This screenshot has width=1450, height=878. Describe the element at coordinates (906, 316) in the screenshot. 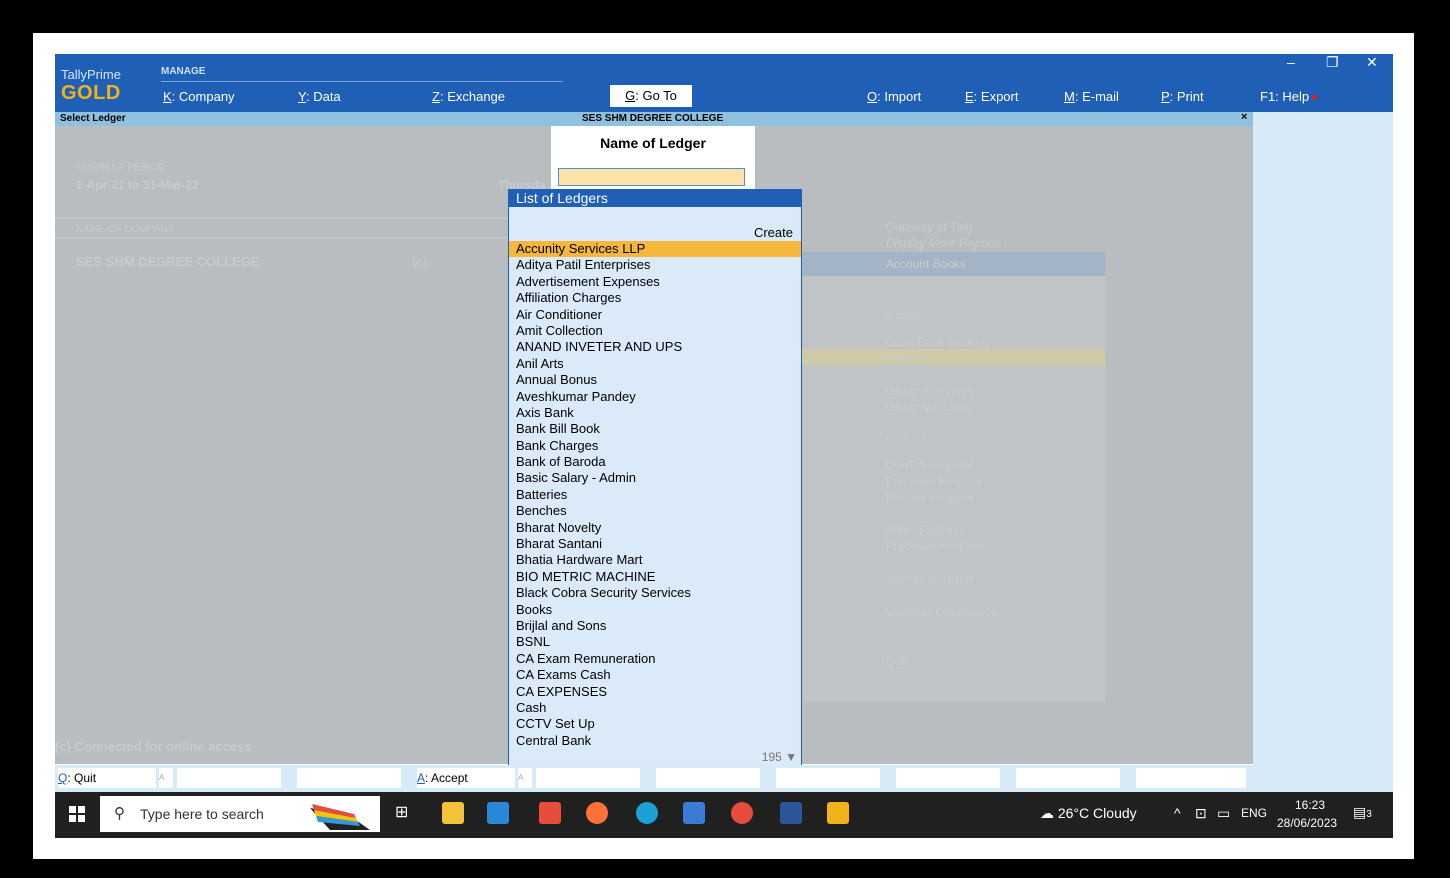

I see `gateway-summary-label: SUMMARY` at that location.